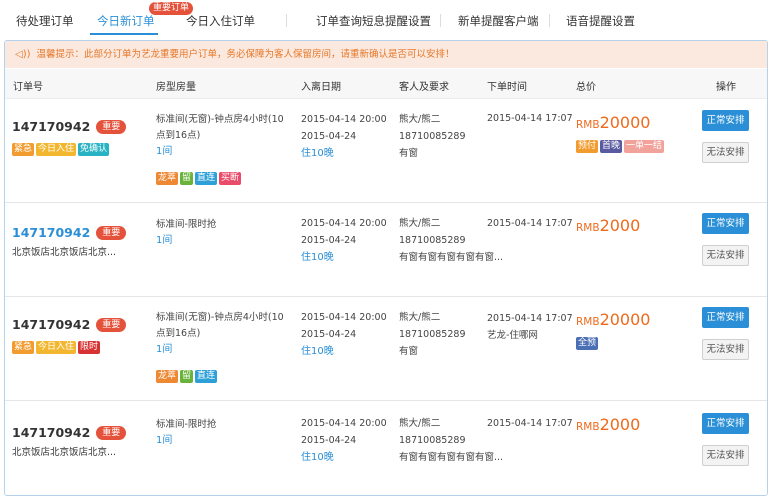  I want to click on order-source: 艺龙-住哪网, so click(512, 335).